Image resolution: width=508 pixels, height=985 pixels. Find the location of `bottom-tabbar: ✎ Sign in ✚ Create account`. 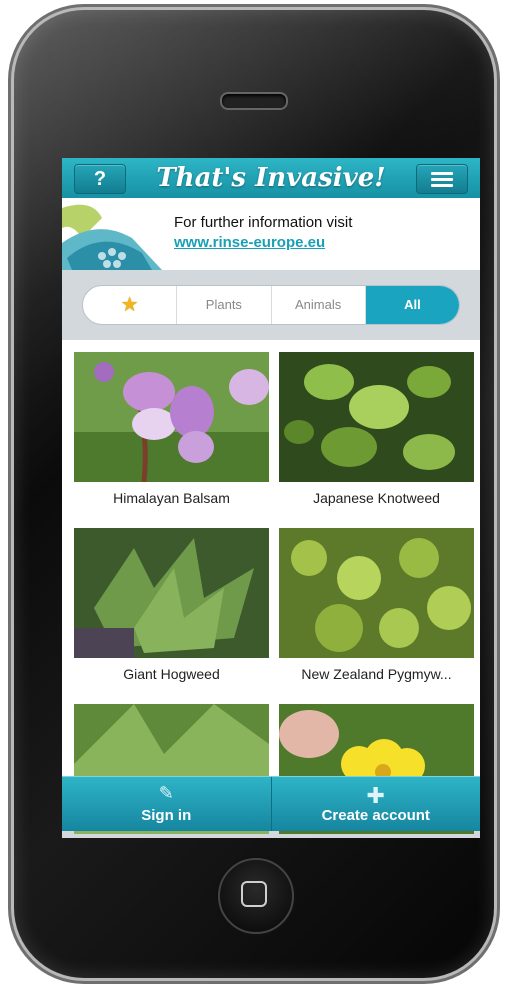

bottom-tabbar: ✎ Sign in ✚ Create account is located at coordinates (271, 803).